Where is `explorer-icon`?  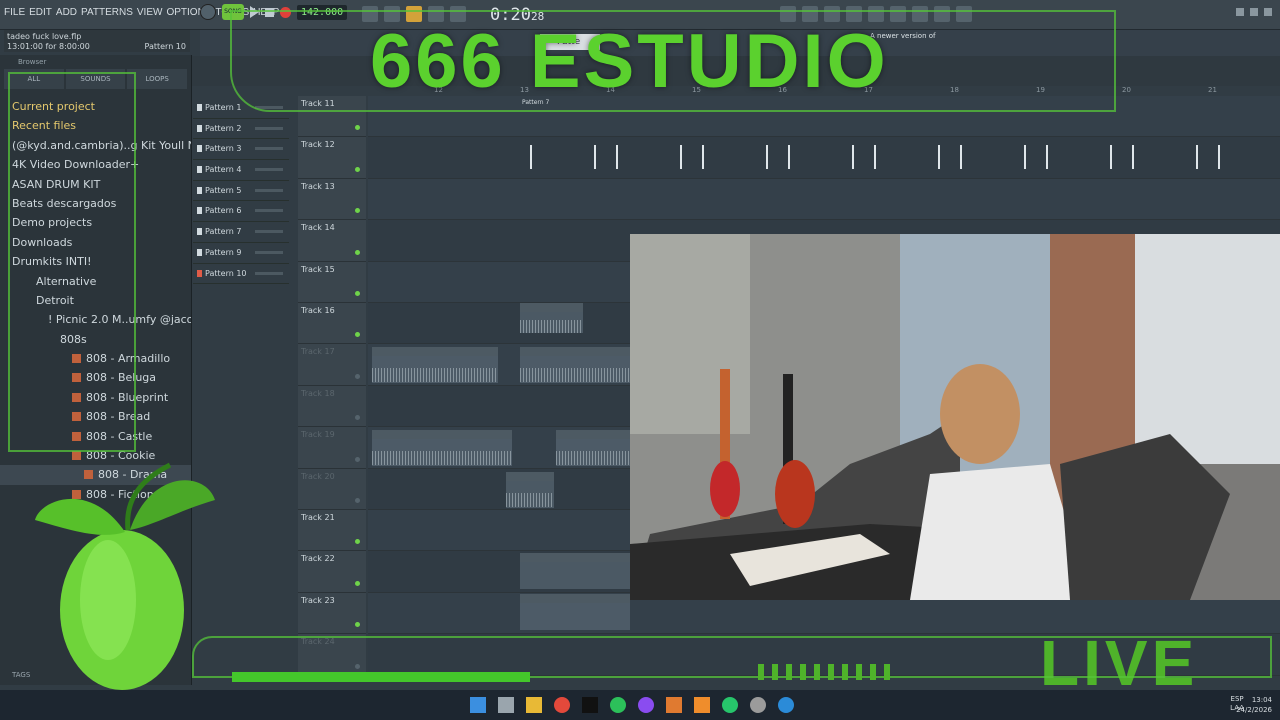 explorer-icon is located at coordinates (534, 705).